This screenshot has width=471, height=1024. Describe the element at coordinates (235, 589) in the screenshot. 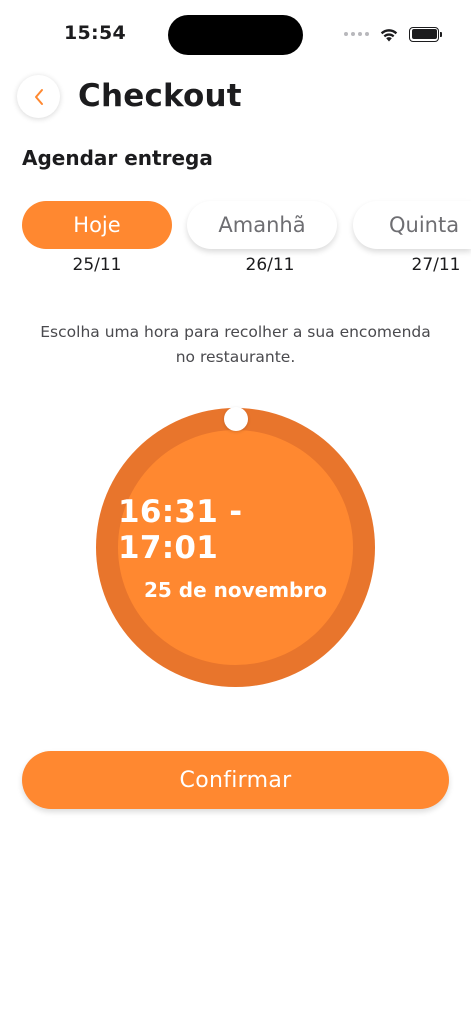

I see `selected-date: 25 de novembro` at that location.